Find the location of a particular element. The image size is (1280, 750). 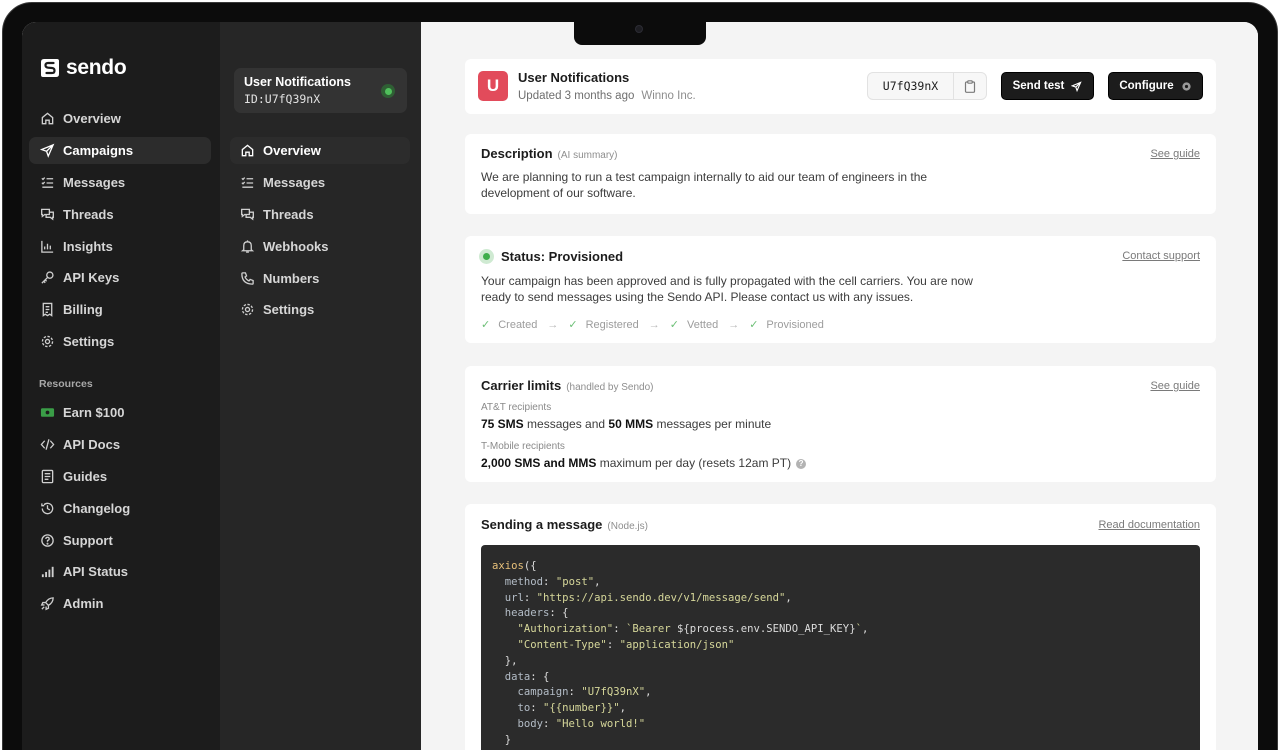

send-icon is located at coordinates (1077, 86).